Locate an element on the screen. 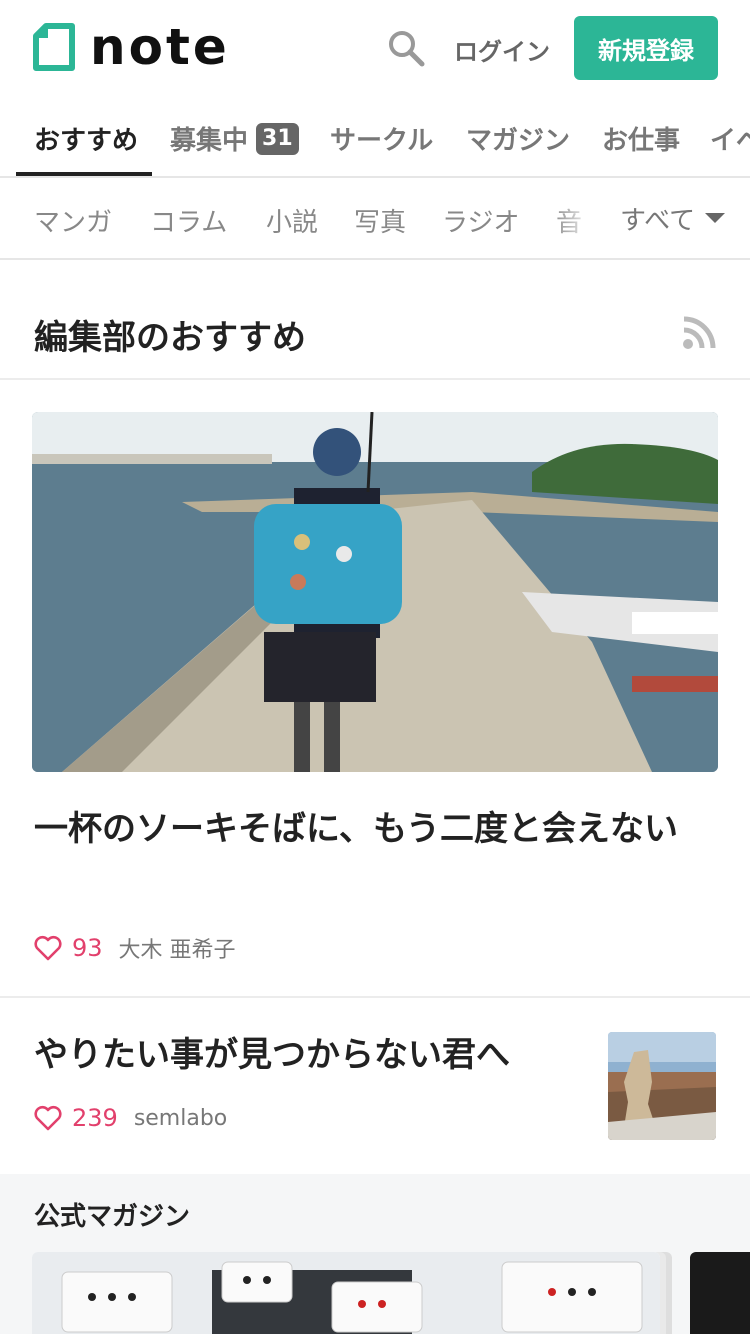 The image size is (750, 1334). section-title: 公式マガジン is located at coordinates (112, 1217).